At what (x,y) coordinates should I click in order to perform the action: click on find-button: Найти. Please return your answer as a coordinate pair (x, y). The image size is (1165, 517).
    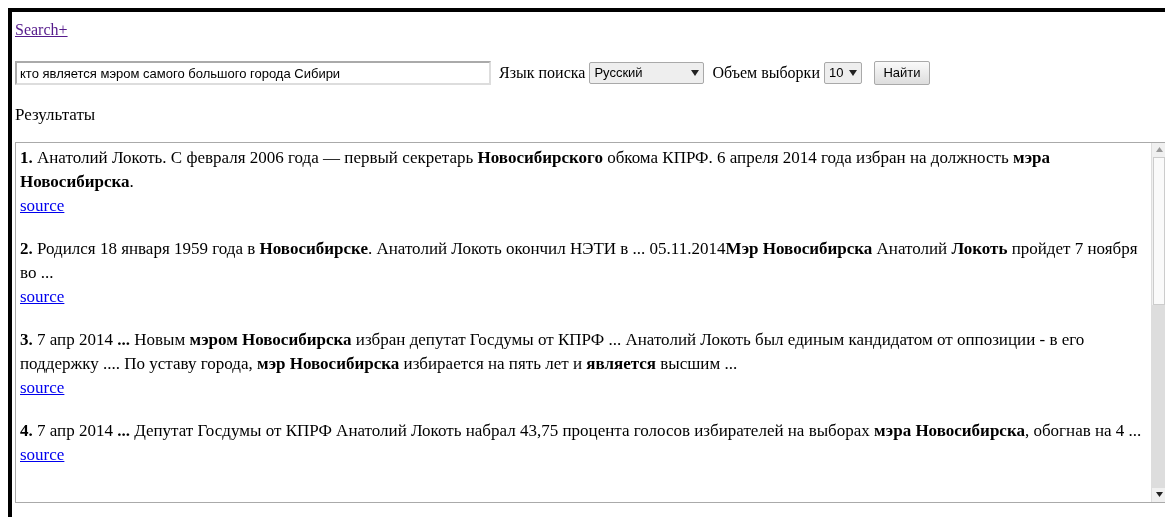
    Looking at the image, I should click on (902, 73).